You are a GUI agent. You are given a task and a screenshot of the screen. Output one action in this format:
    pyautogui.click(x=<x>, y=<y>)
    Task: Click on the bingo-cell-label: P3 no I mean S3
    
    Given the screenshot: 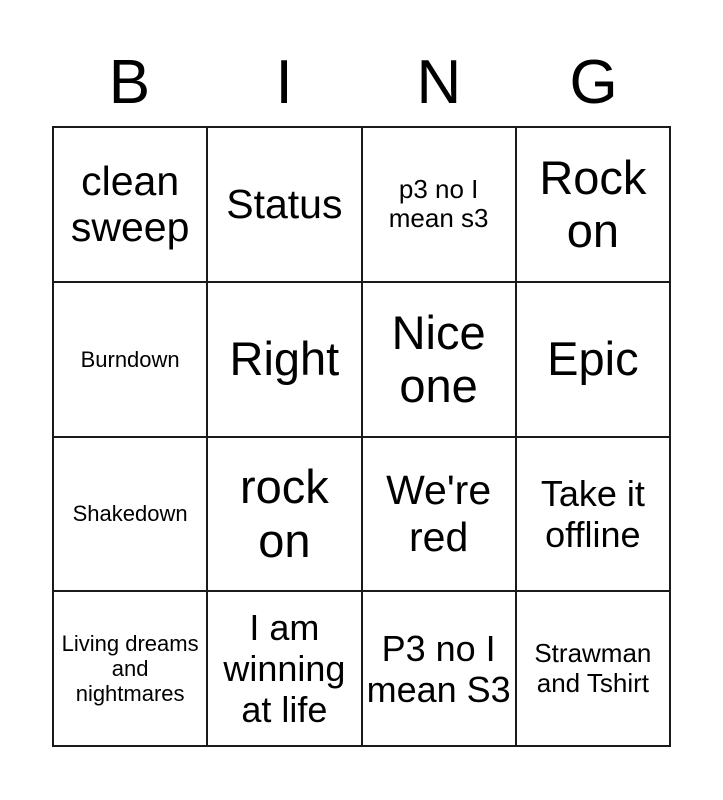 What is the action you would take?
    pyautogui.click(x=438, y=668)
    